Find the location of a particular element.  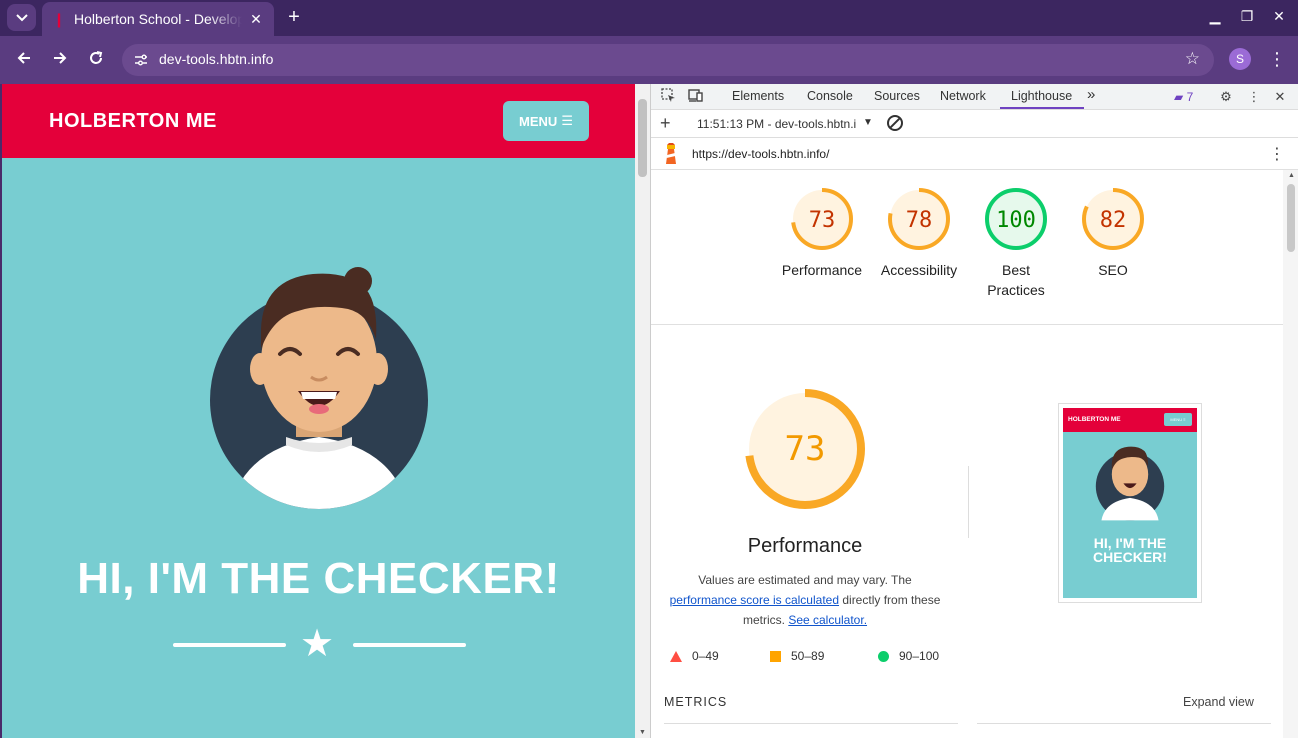

report-dropdown-icon: ▼ is located at coordinates (868, 122).